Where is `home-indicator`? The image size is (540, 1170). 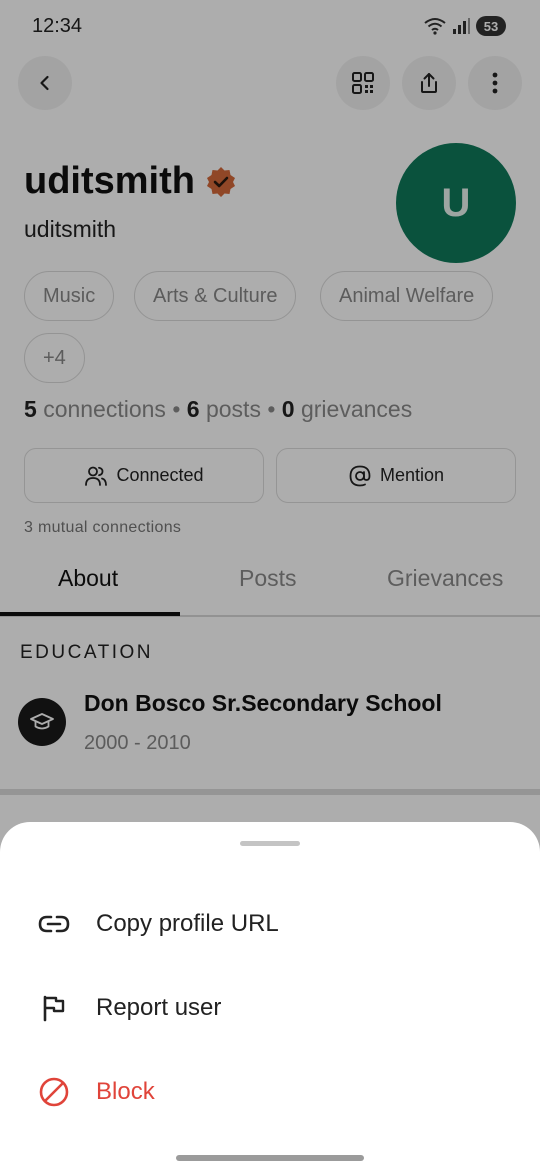
home-indicator is located at coordinates (270, 1158).